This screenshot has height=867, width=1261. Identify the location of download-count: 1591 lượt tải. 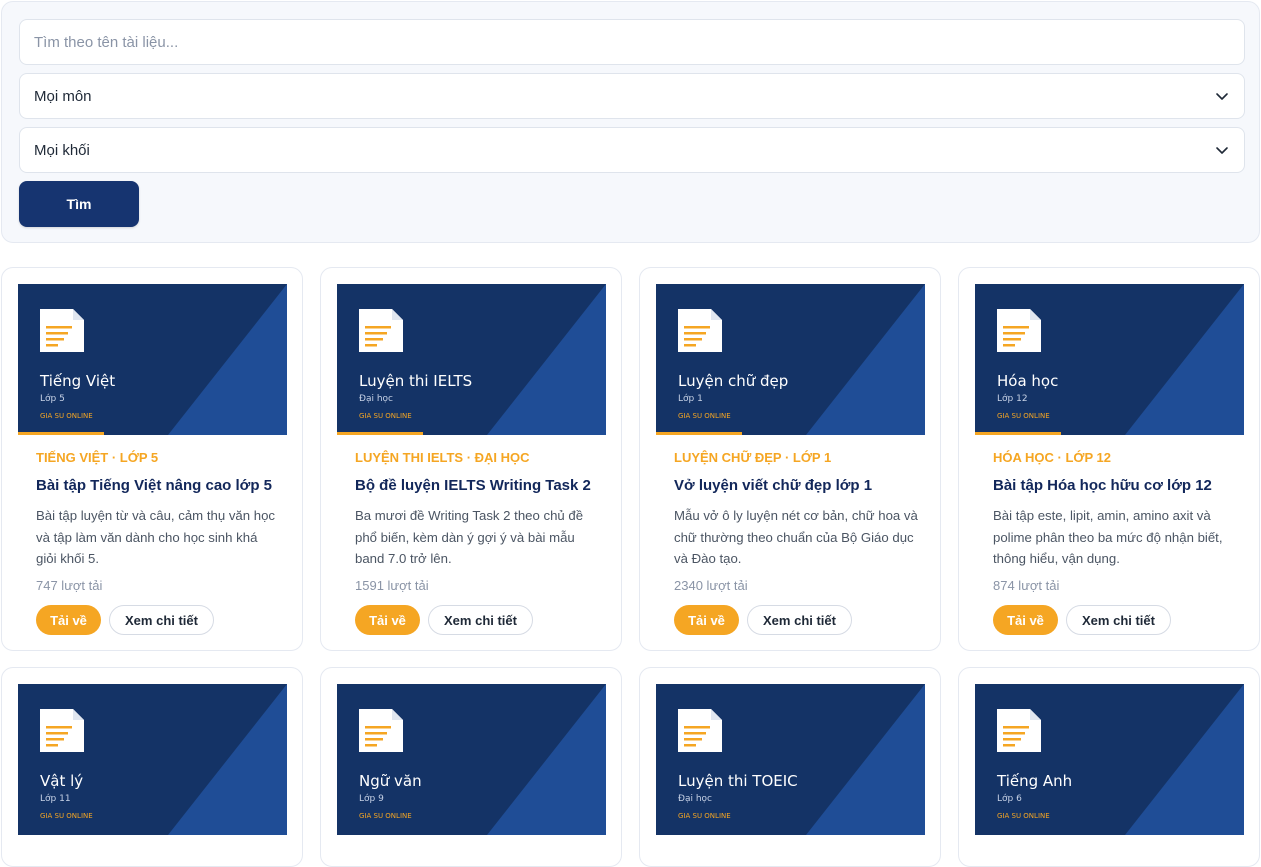
(392, 585).